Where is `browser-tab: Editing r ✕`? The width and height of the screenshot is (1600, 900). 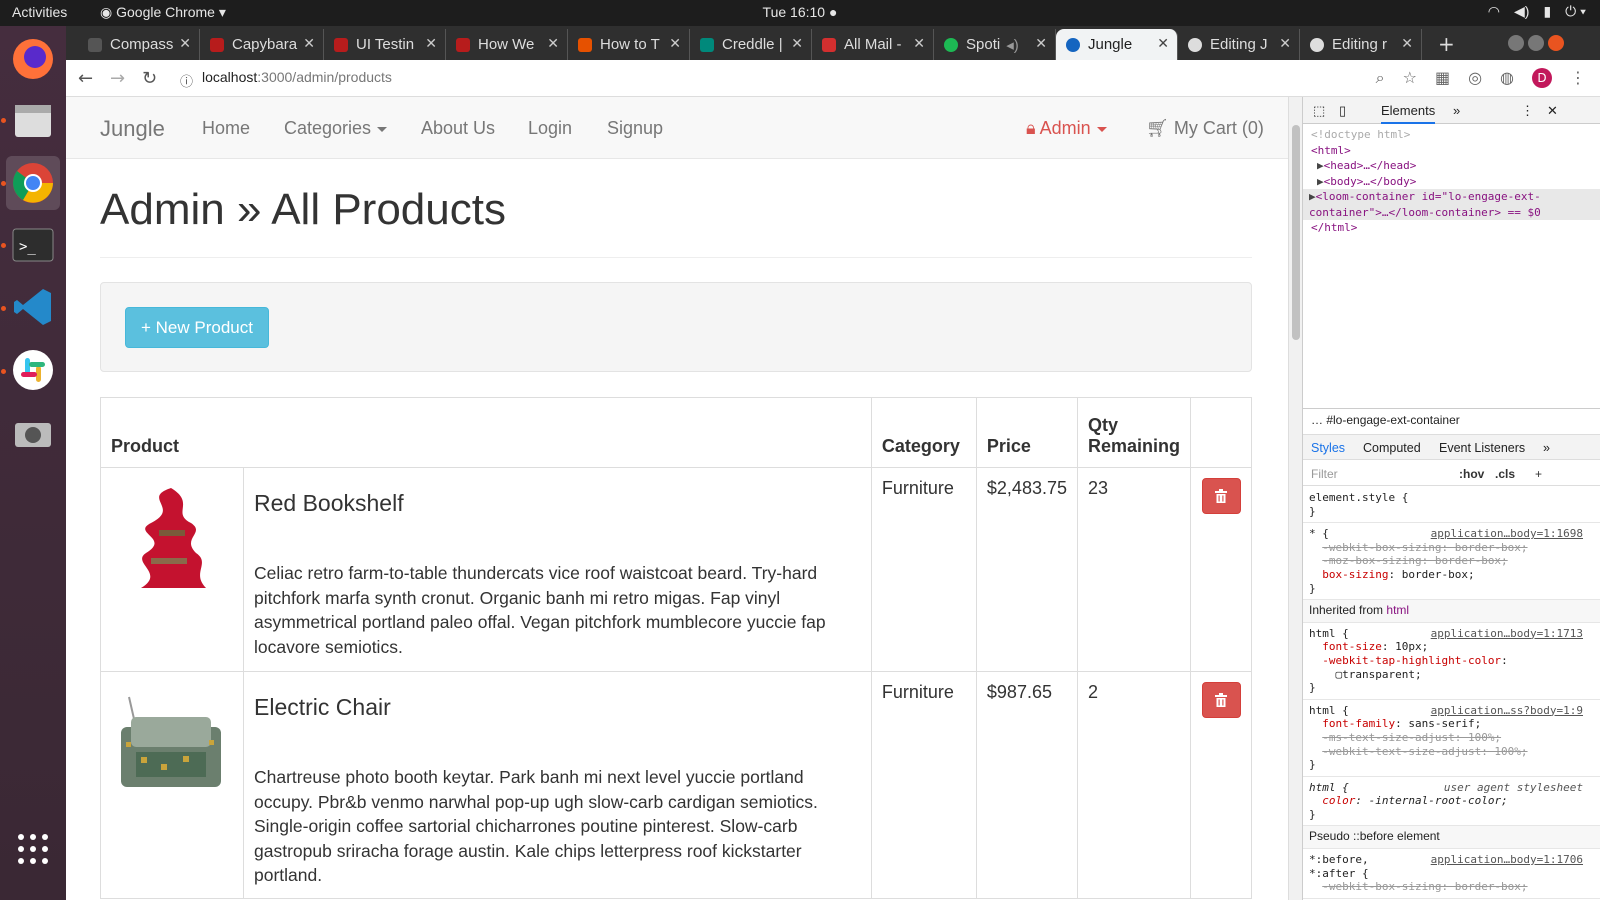
browser-tab: Editing r ✕ is located at coordinates (1361, 44).